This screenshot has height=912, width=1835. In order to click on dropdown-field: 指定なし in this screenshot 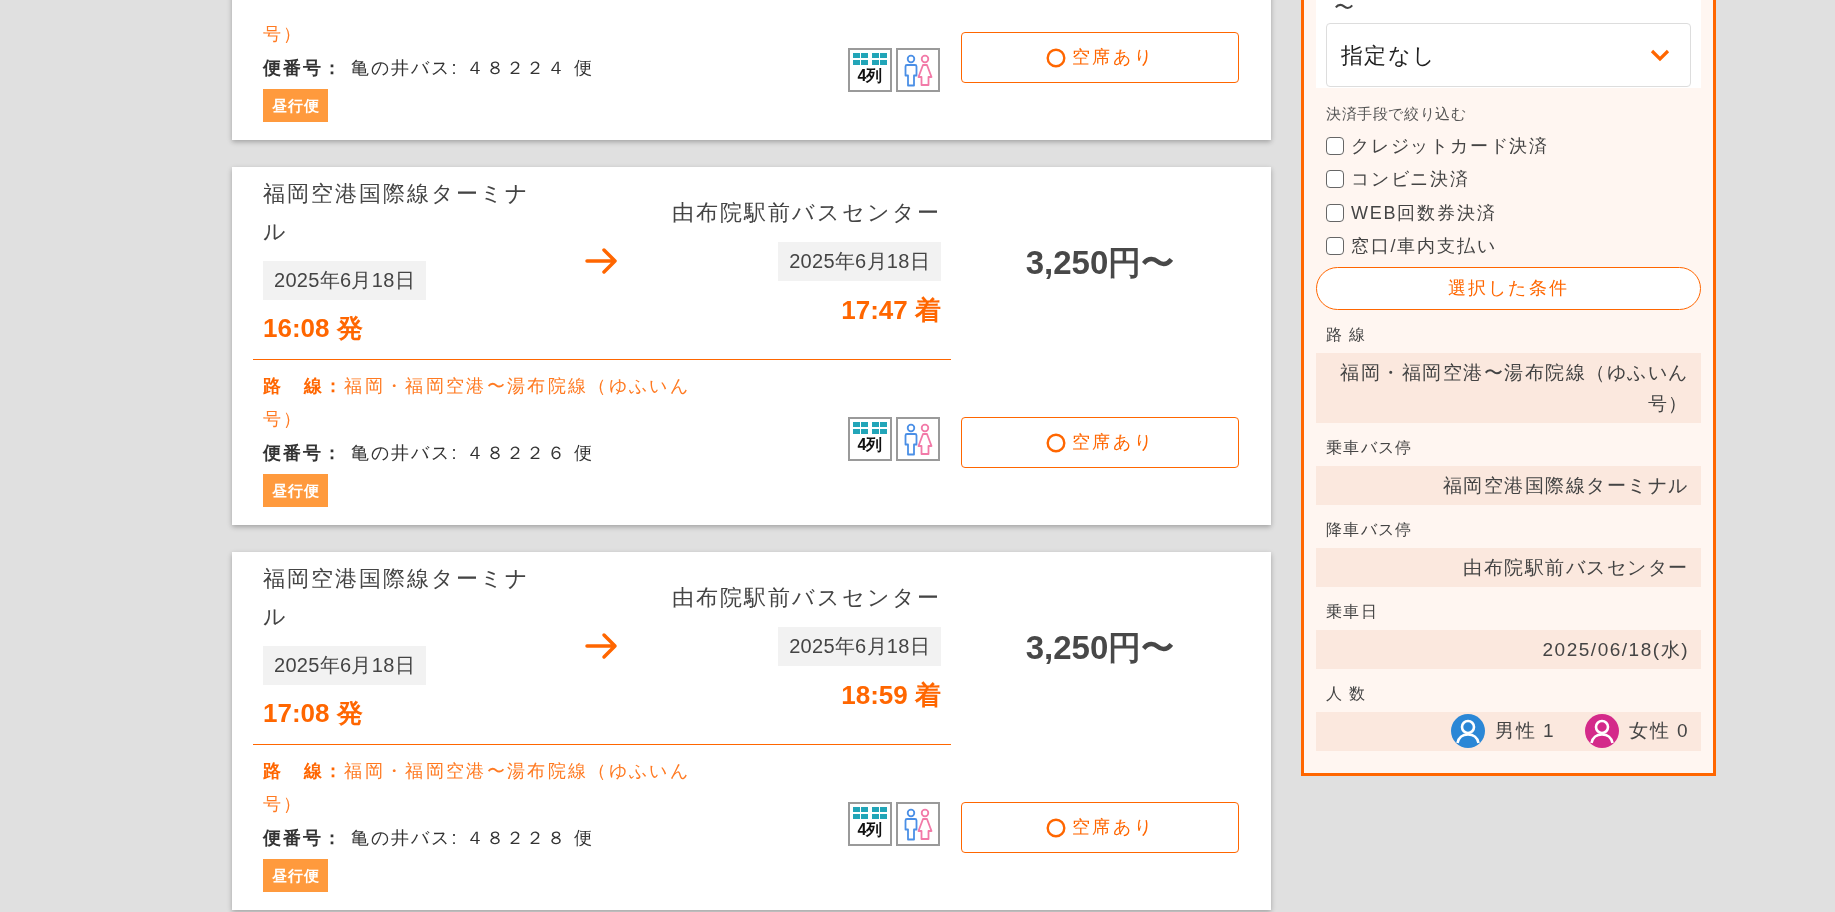, I will do `click(1508, 55)`.